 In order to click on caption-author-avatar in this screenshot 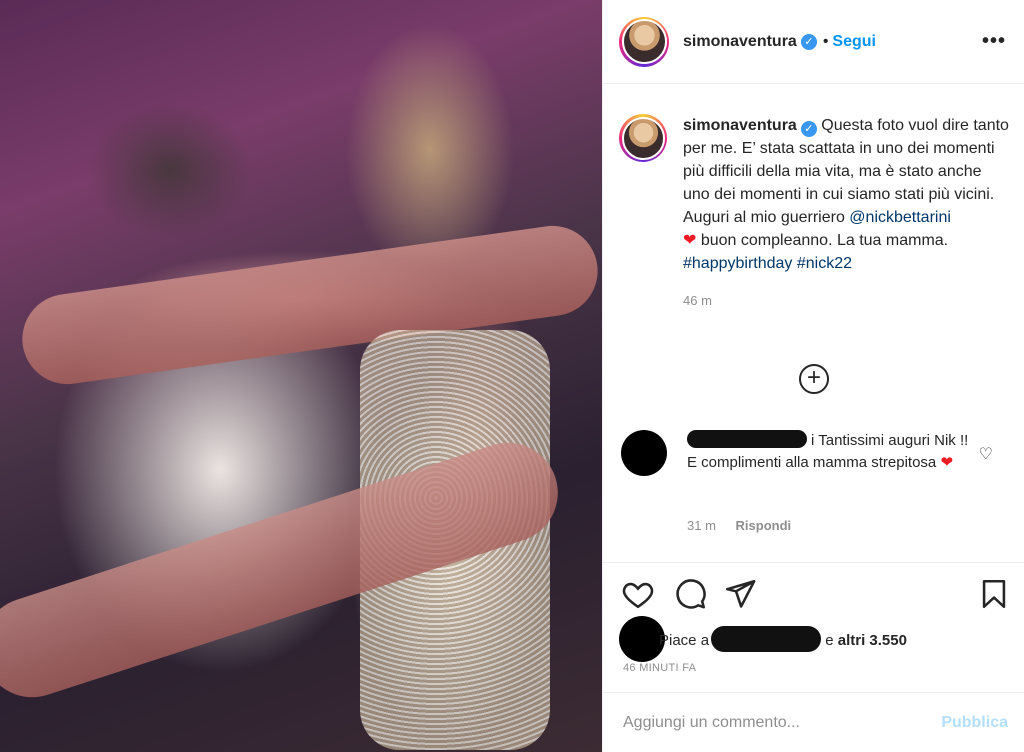, I will do `click(643, 138)`.